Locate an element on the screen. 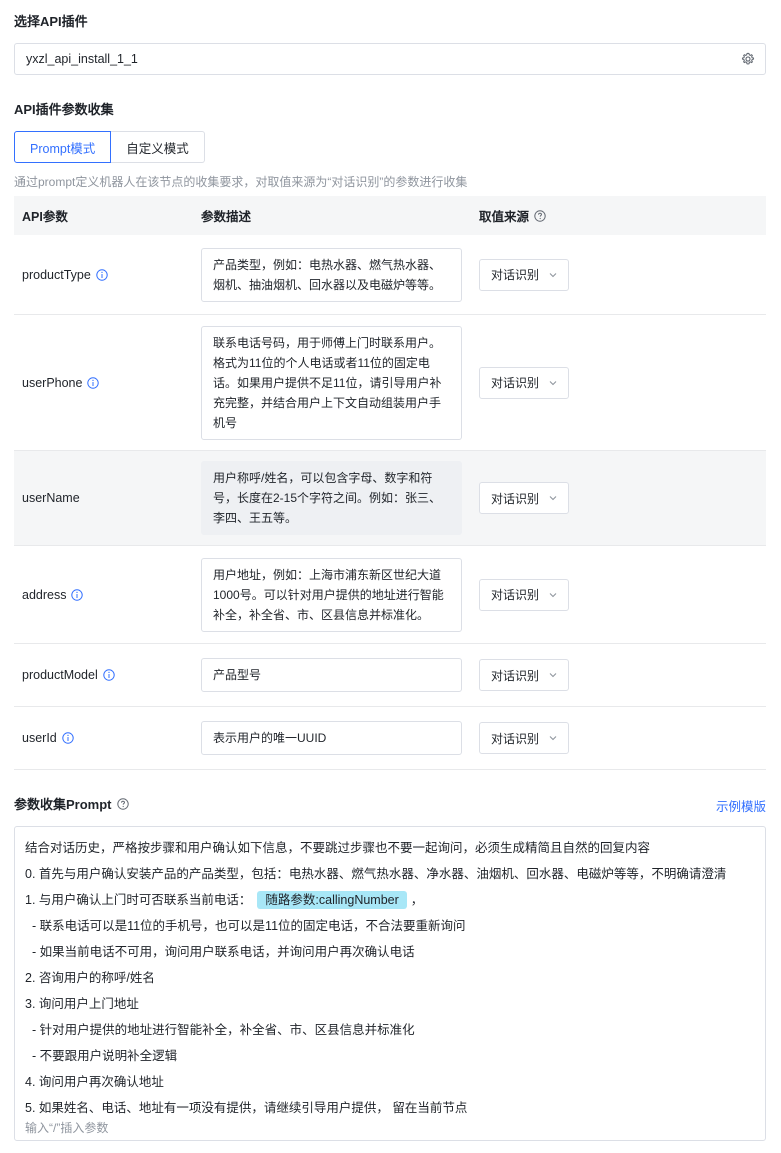  prompt-line-with-tag: 1. 与用户确认上门时可否联系当前电话： 随路参数:callingNumber， is located at coordinates (390, 900).